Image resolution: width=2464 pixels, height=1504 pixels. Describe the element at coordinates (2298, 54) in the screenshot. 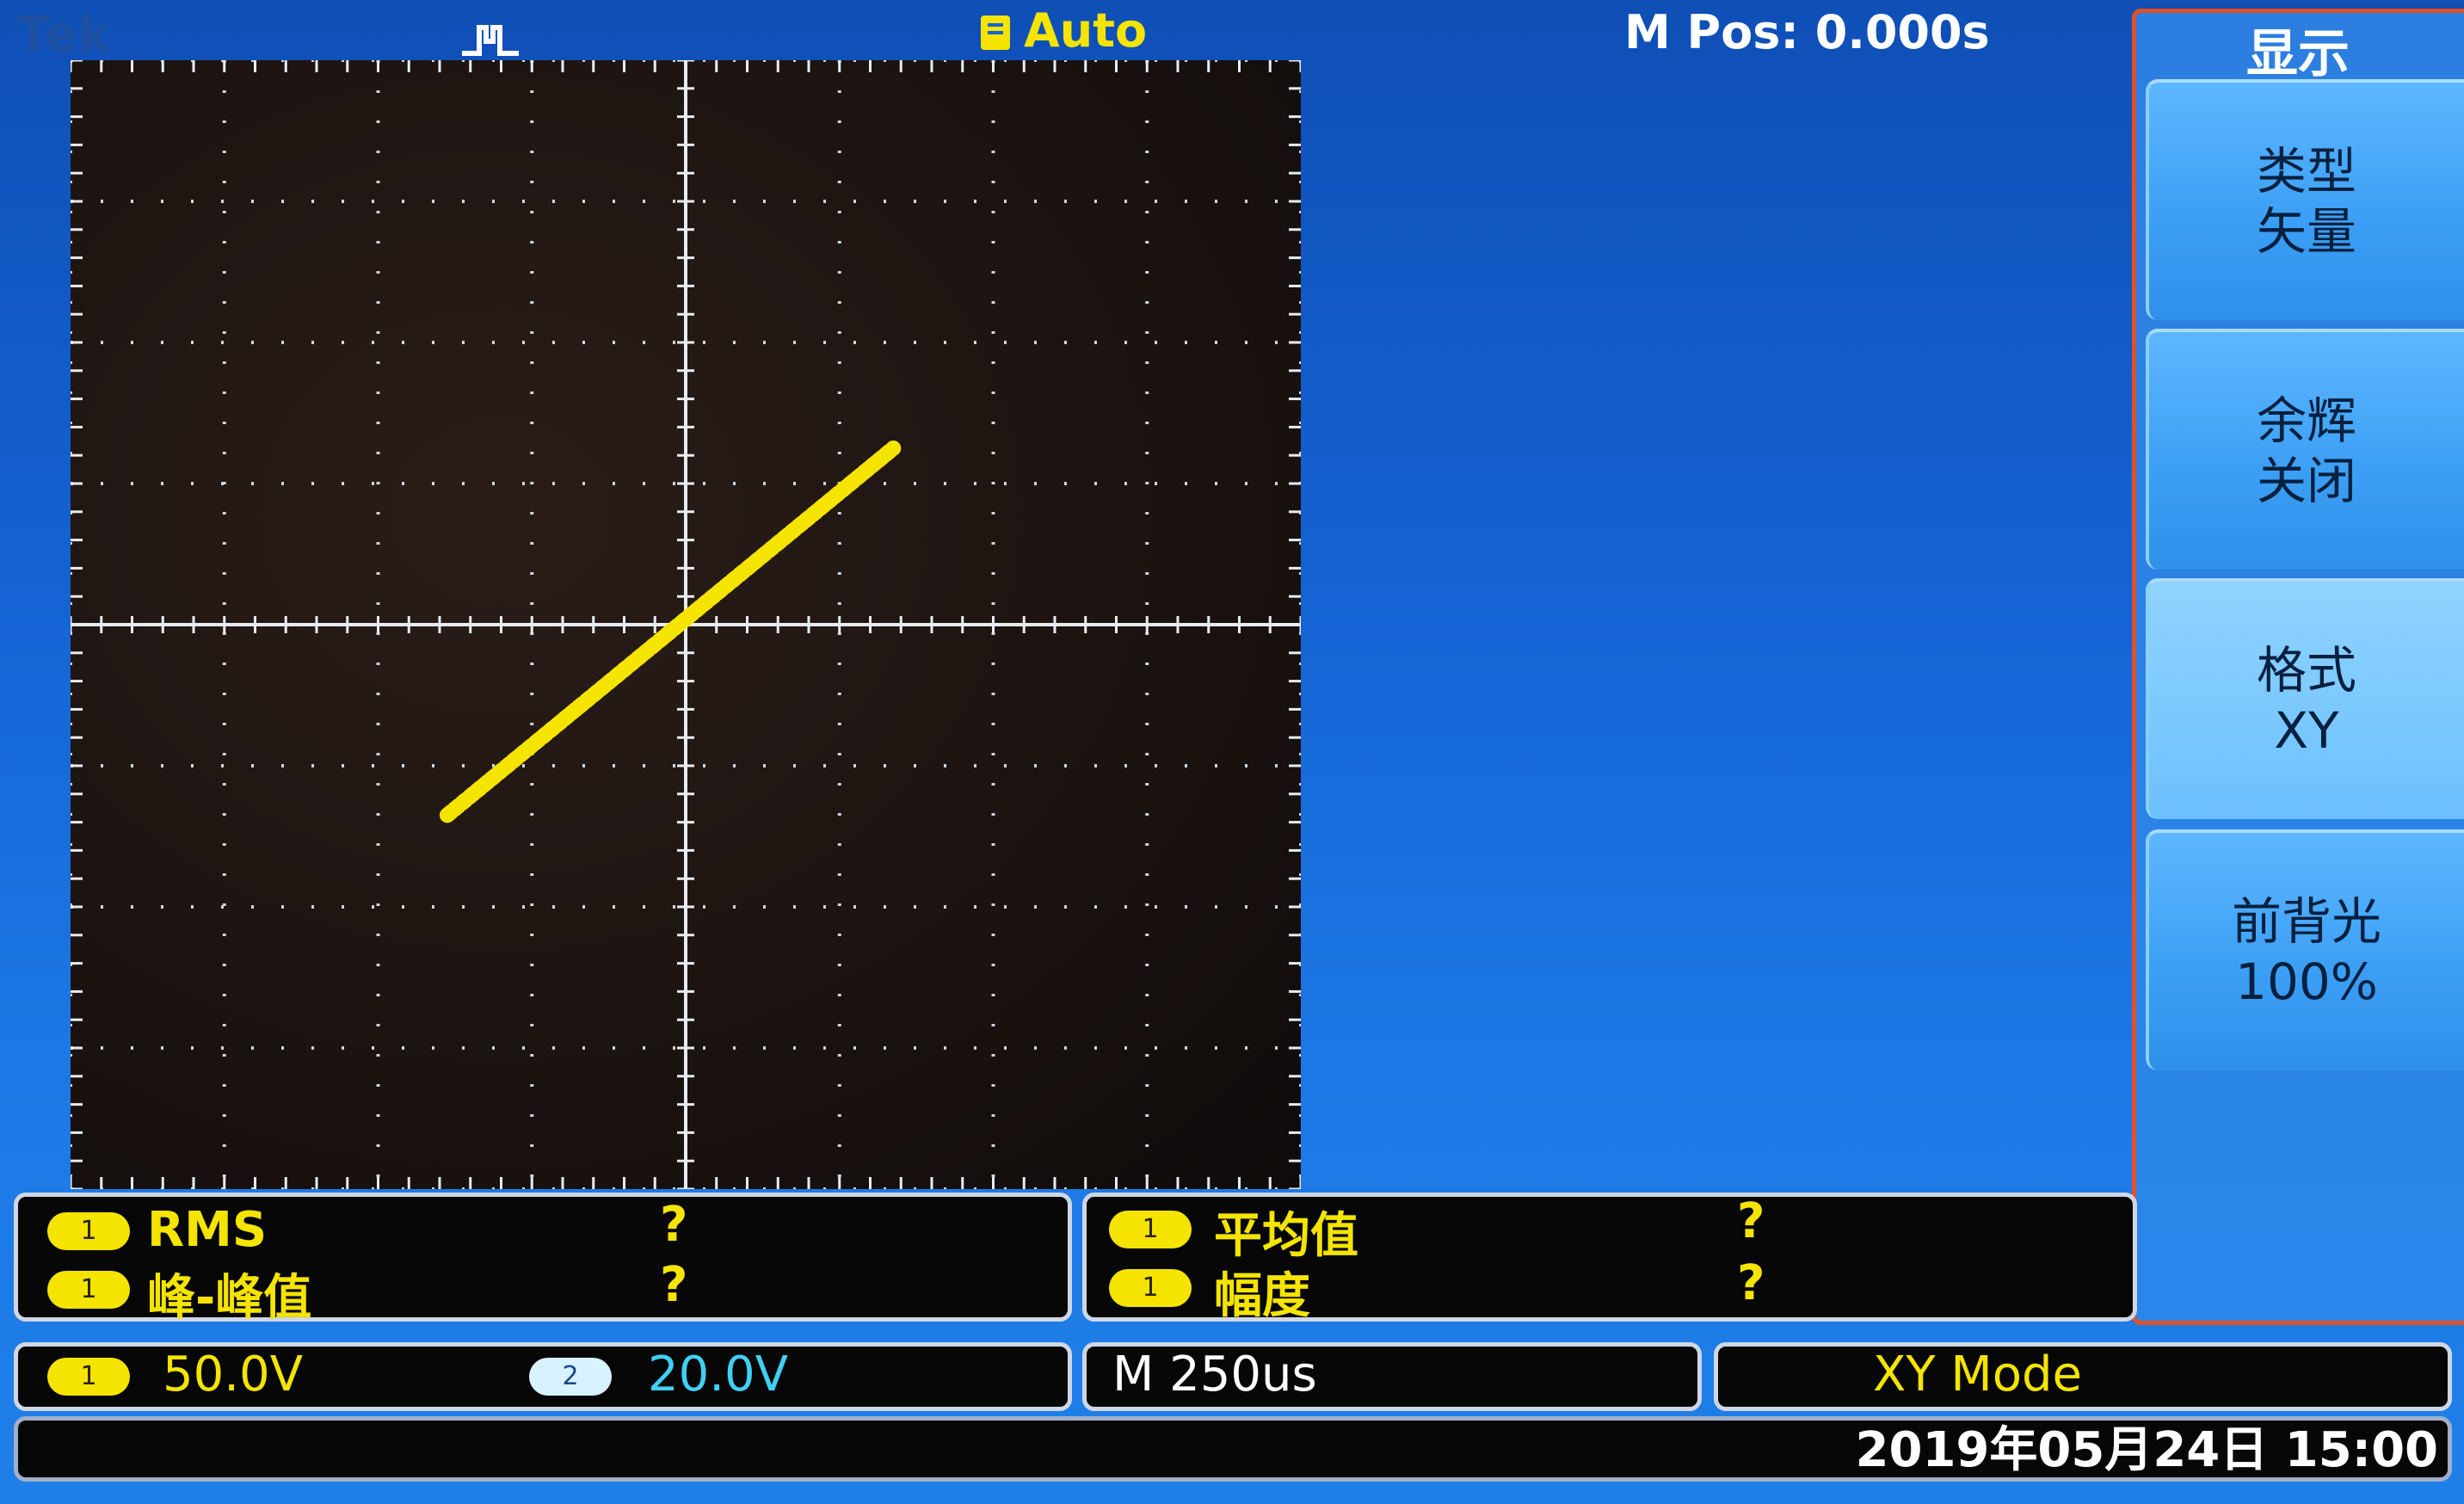

I see `side-menu-title: 显示` at that location.